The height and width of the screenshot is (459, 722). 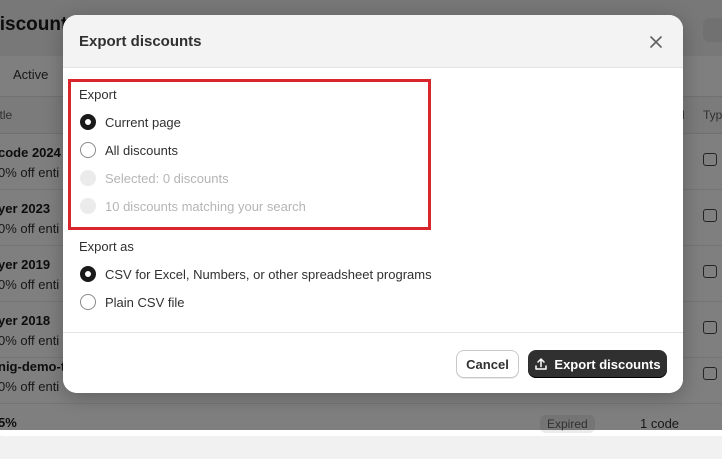 What do you see at coordinates (145, 302) in the screenshot?
I see `radio-label: Plain CSV file` at bounding box center [145, 302].